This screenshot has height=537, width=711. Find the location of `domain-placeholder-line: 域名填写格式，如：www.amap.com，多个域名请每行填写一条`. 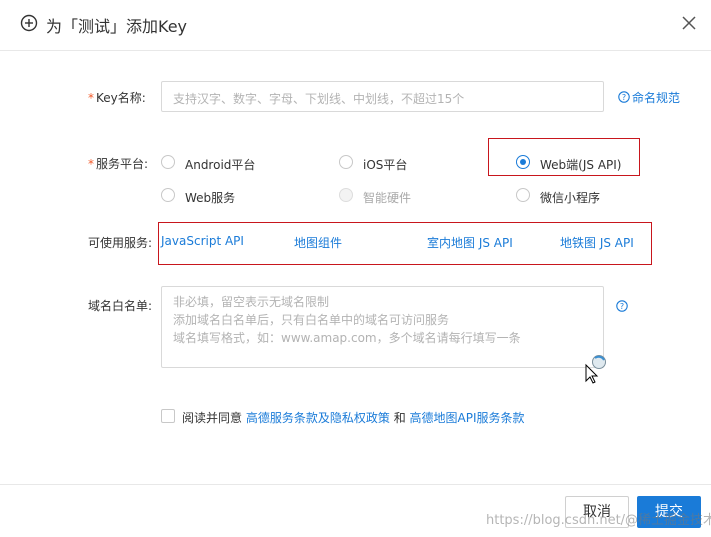

domain-placeholder-line: 域名填写格式，如：www.amap.com，多个域名请每行填写一条 is located at coordinates (347, 338).